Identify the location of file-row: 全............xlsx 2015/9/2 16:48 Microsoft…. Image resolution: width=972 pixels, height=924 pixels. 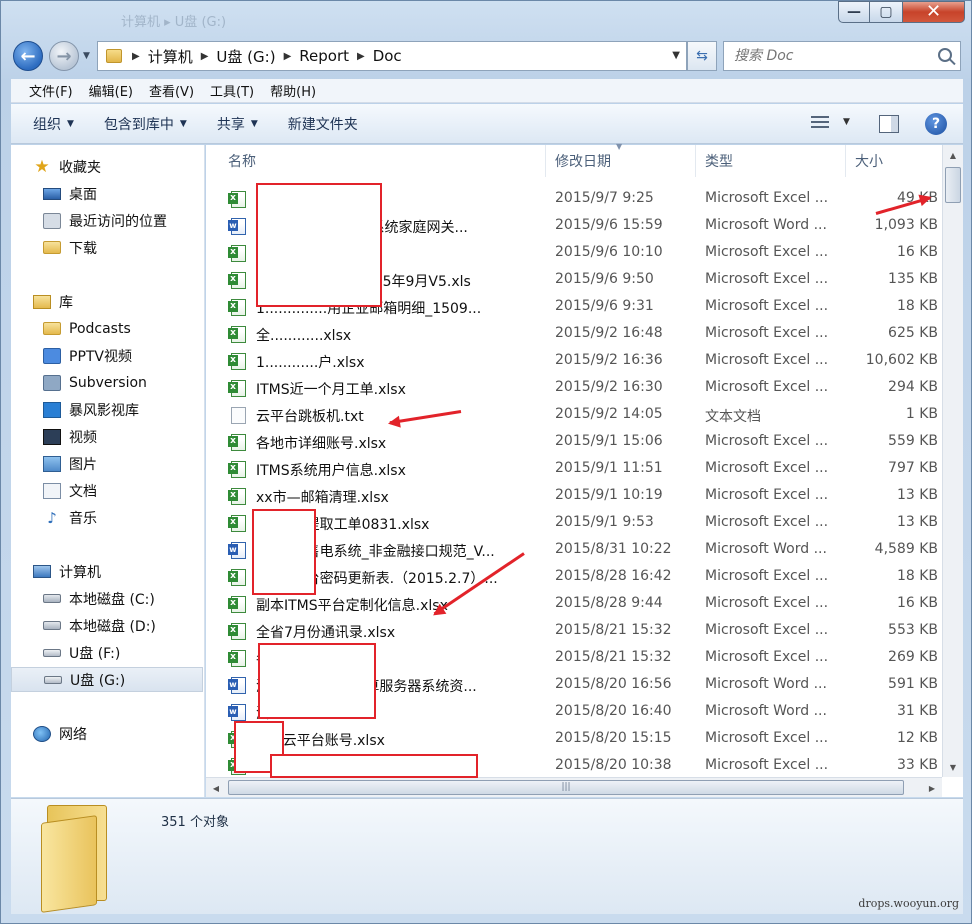
(574, 334).